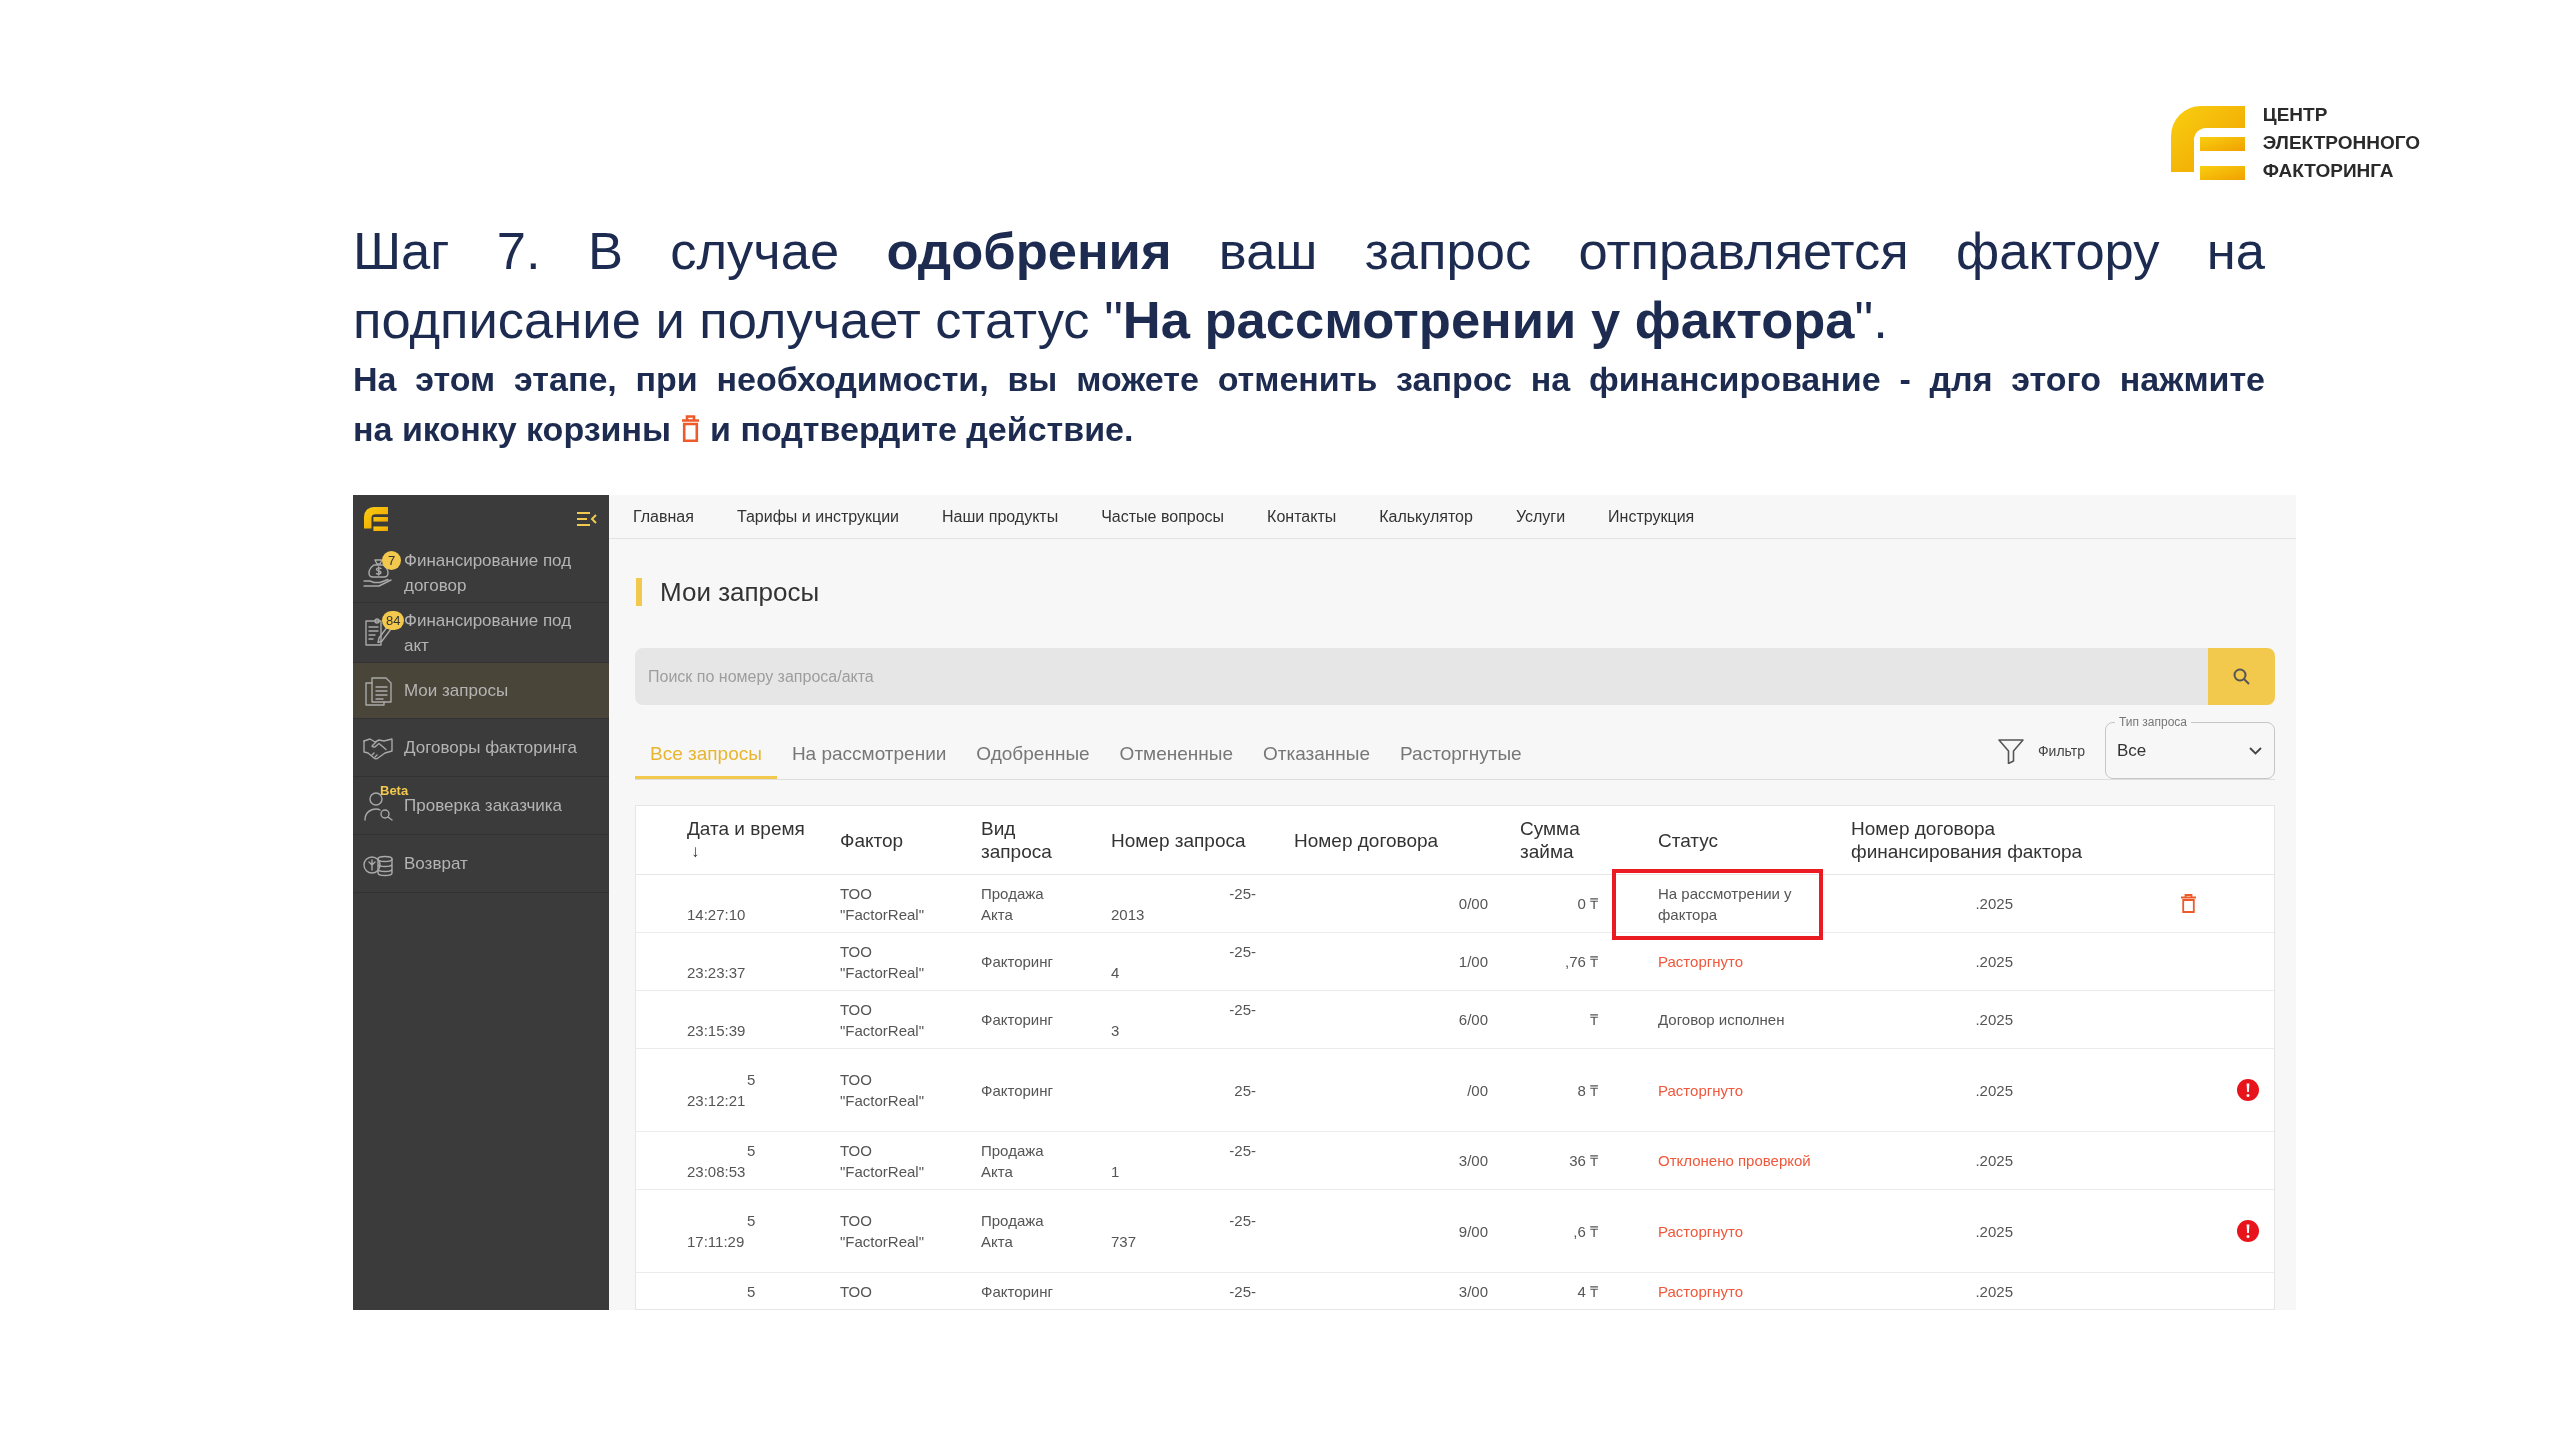  Describe the element at coordinates (663, 516) in the screenshot. I see `nav-link: Главная` at that location.